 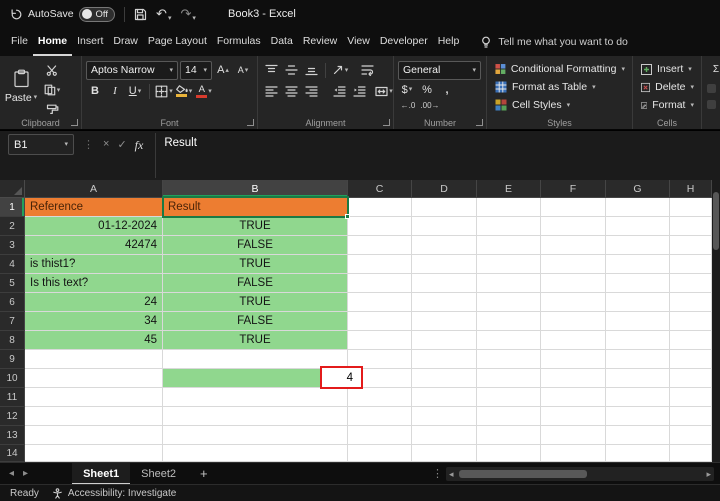 What do you see at coordinates (638, 453) in the screenshot?
I see `cell-G14` at bounding box center [638, 453].